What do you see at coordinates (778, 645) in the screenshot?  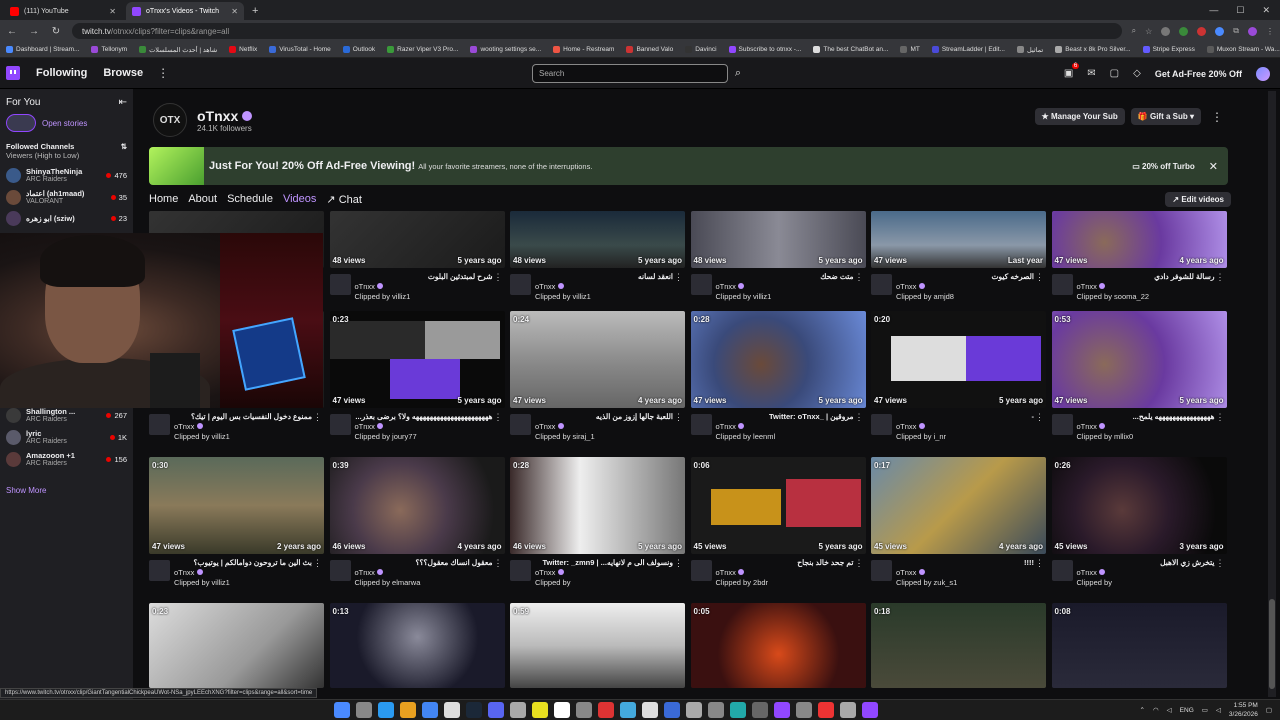 I see `clip-card: 0:05` at bounding box center [778, 645].